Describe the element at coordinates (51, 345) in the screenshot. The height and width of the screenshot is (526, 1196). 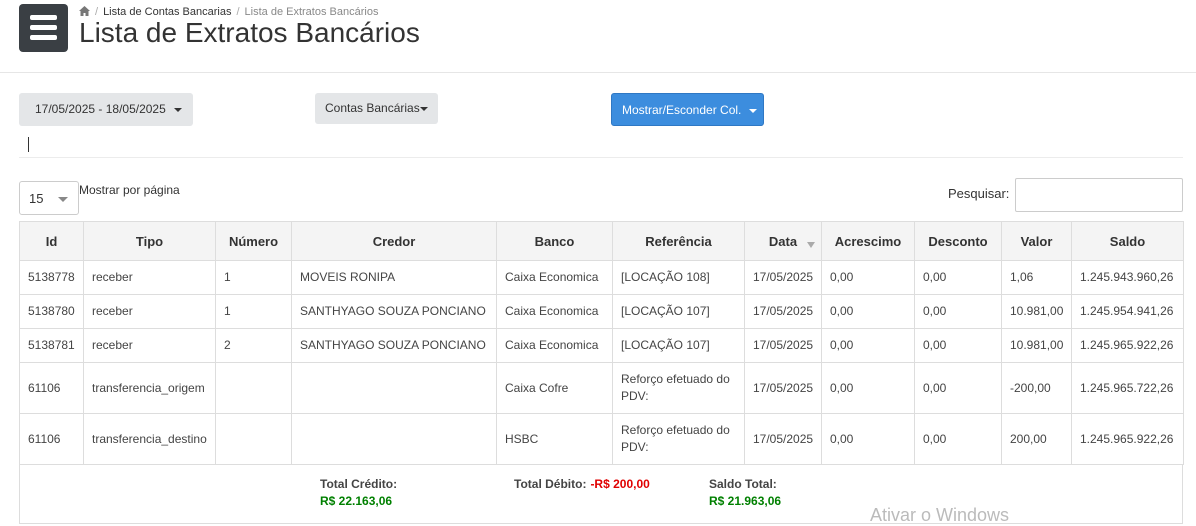
I see `cell-id: 5138781` at that location.